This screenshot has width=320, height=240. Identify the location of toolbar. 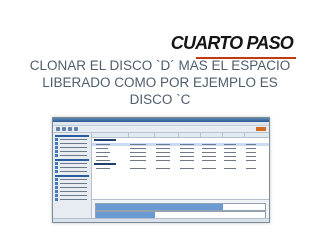
(161, 129).